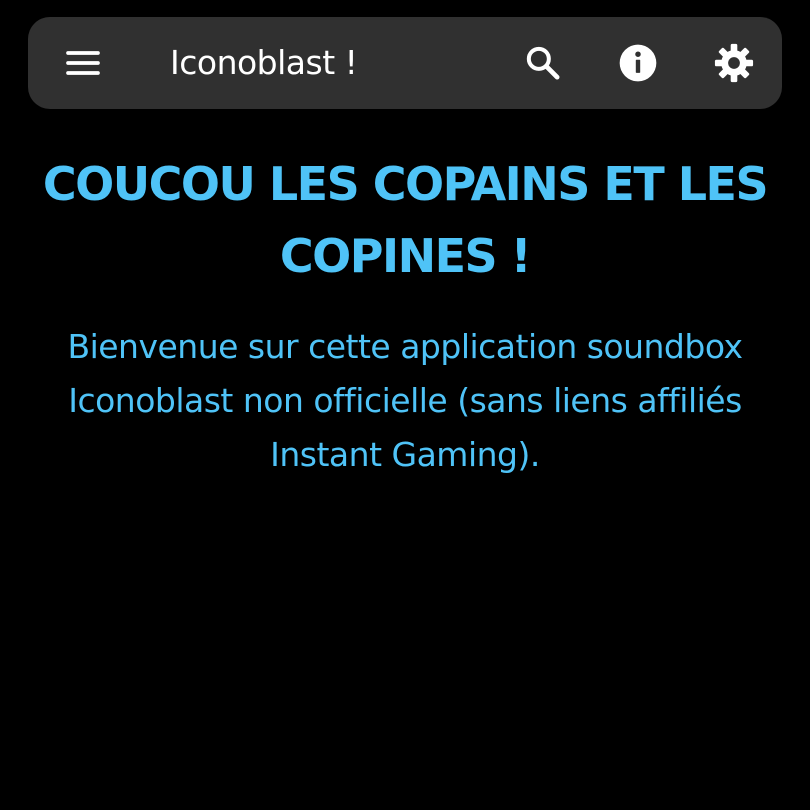  Describe the element at coordinates (405, 220) in the screenshot. I see `welcome-headline: COUCOU LES COPAINS ET LES COPINES !` at that location.